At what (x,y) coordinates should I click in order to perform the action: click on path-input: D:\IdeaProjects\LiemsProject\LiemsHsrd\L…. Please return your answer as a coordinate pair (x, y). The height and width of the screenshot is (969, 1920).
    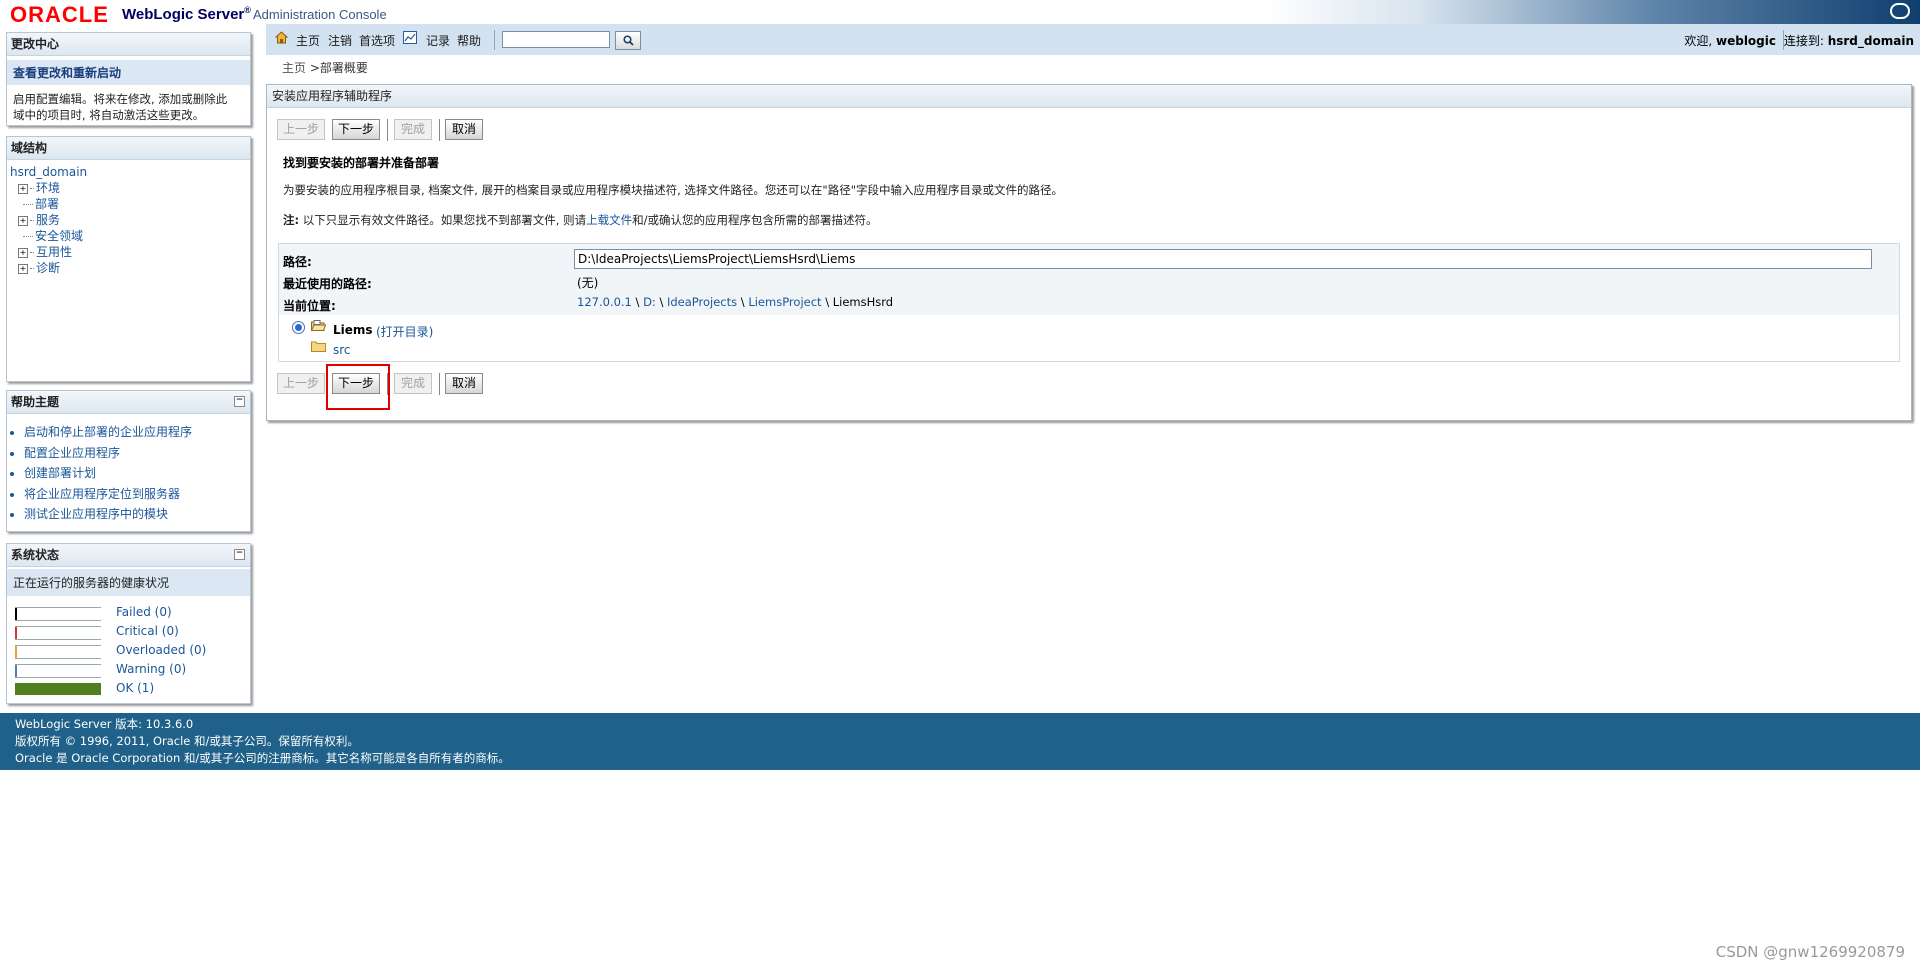
    Looking at the image, I should click on (1223, 259).